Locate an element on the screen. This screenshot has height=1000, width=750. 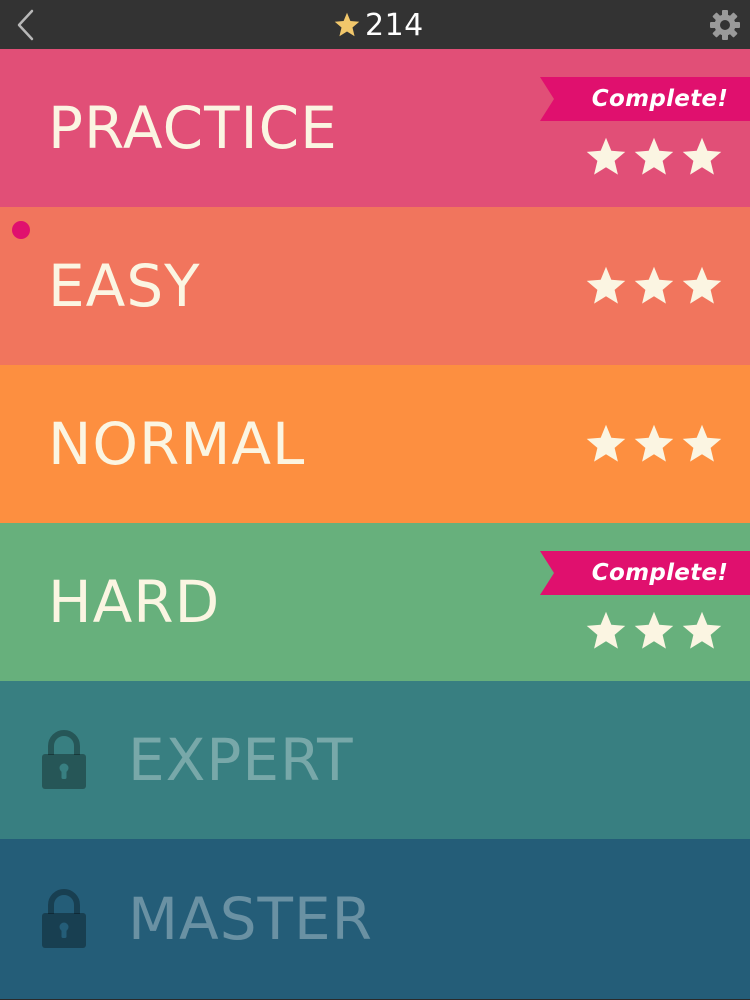
level-name: EXPERT is located at coordinates (241, 760).